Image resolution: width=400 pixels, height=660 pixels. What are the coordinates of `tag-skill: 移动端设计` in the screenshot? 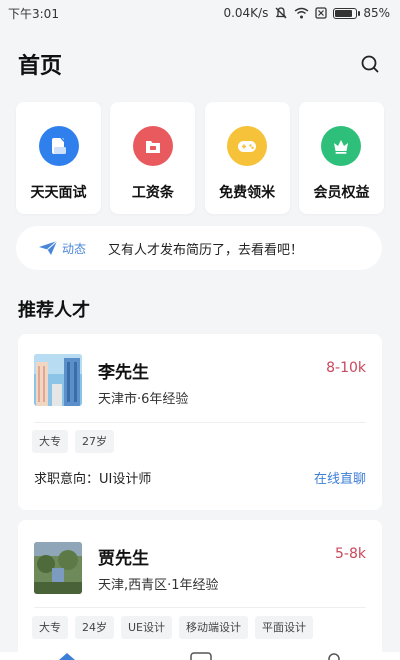 It's located at (214, 627).